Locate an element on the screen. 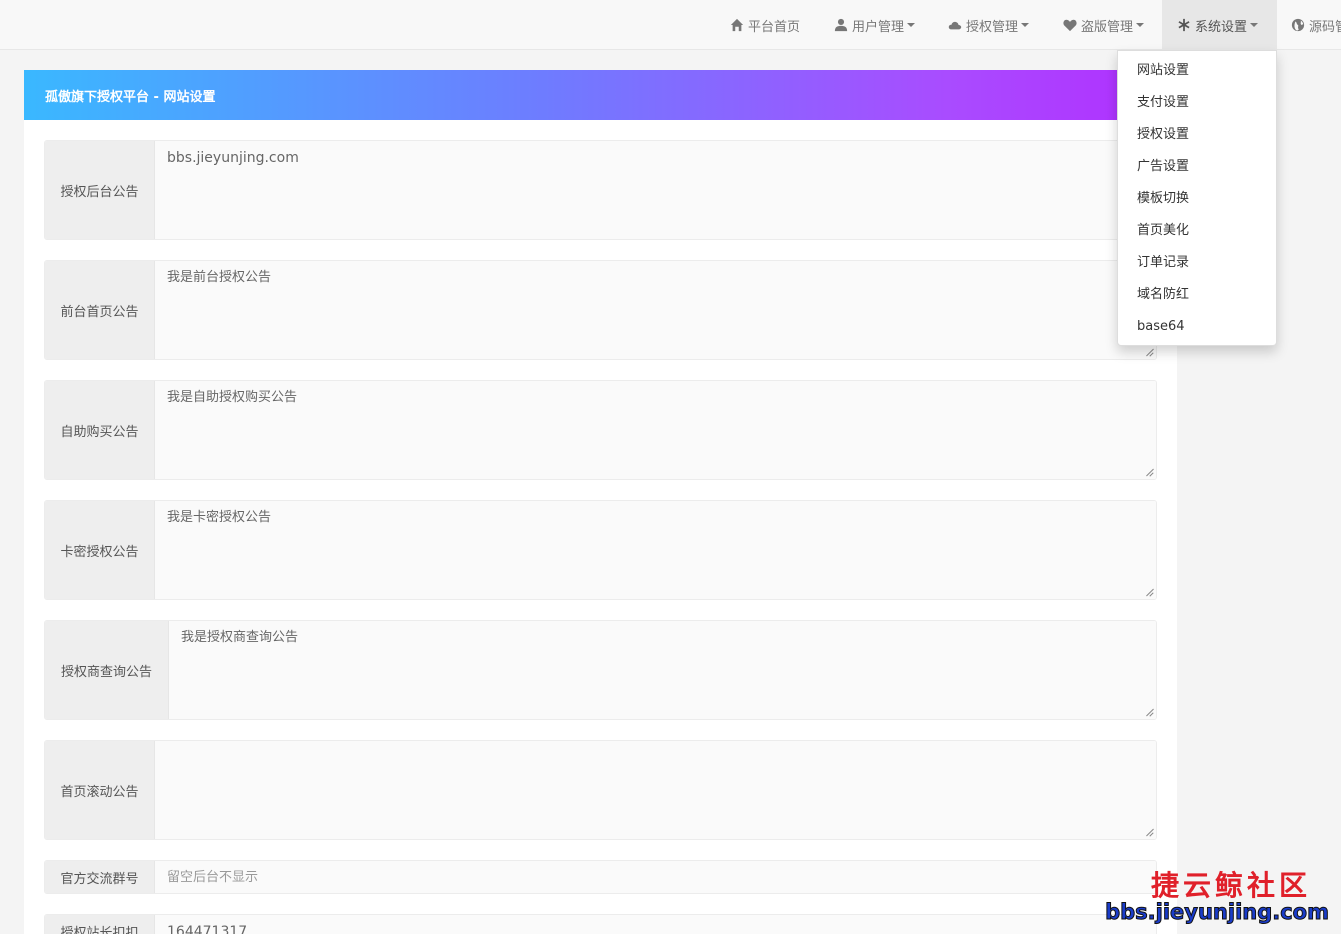 Image resolution: width=1341 pixels, height=934 pixels. menu-item-ad-settings: 广告设置 is located at coordinates (1197, 167).